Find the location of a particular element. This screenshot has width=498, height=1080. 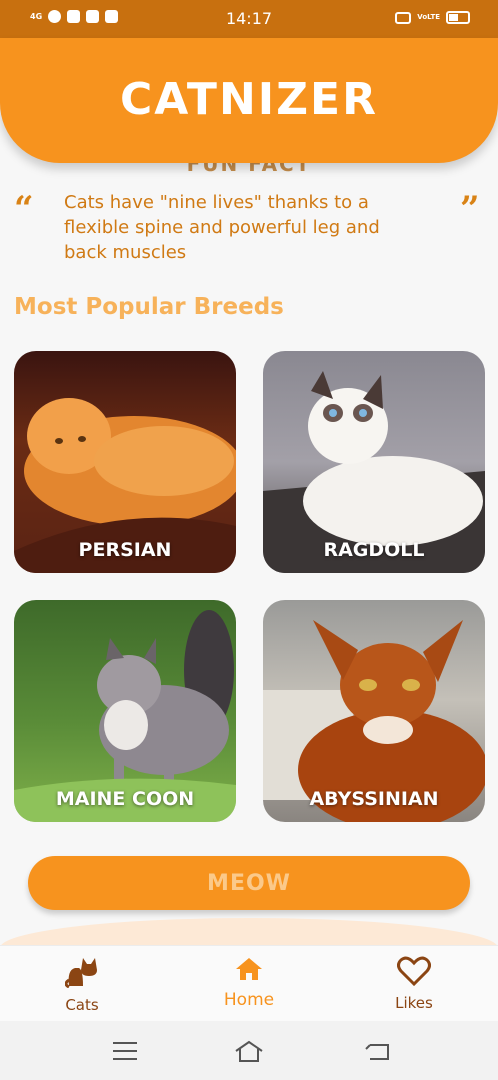

nav-item-home: Home is located at coordinates (249, 983).